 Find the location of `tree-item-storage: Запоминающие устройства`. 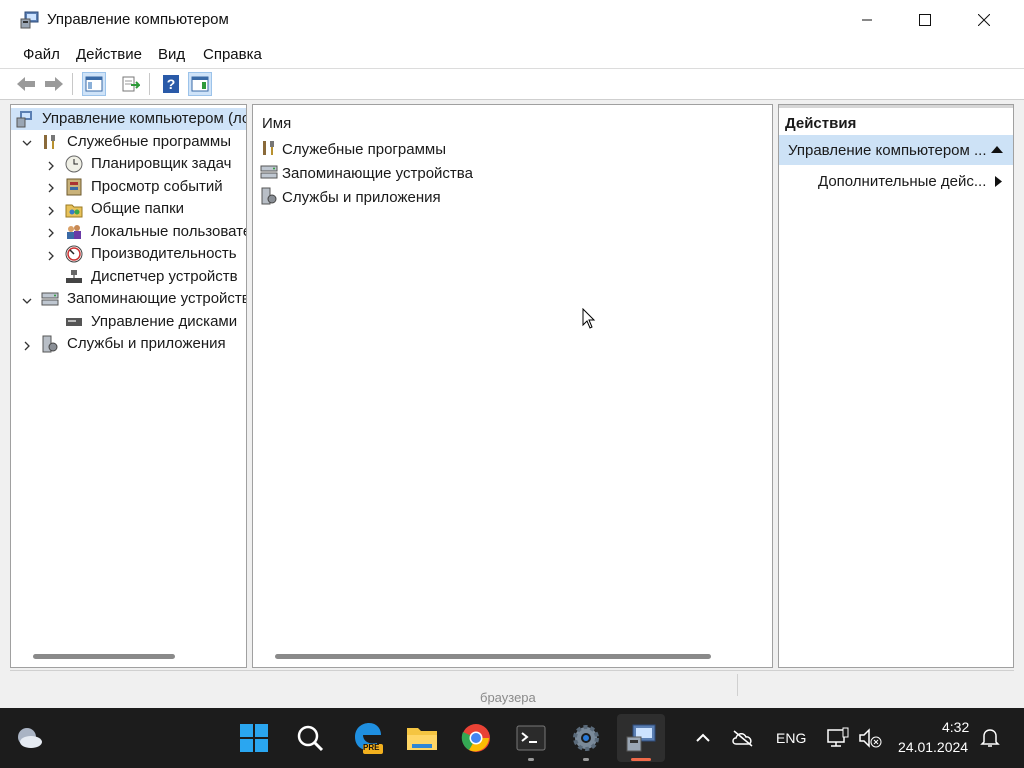

tree-item-storage: Запоминающие устройства is located at coordinates (156, 298).